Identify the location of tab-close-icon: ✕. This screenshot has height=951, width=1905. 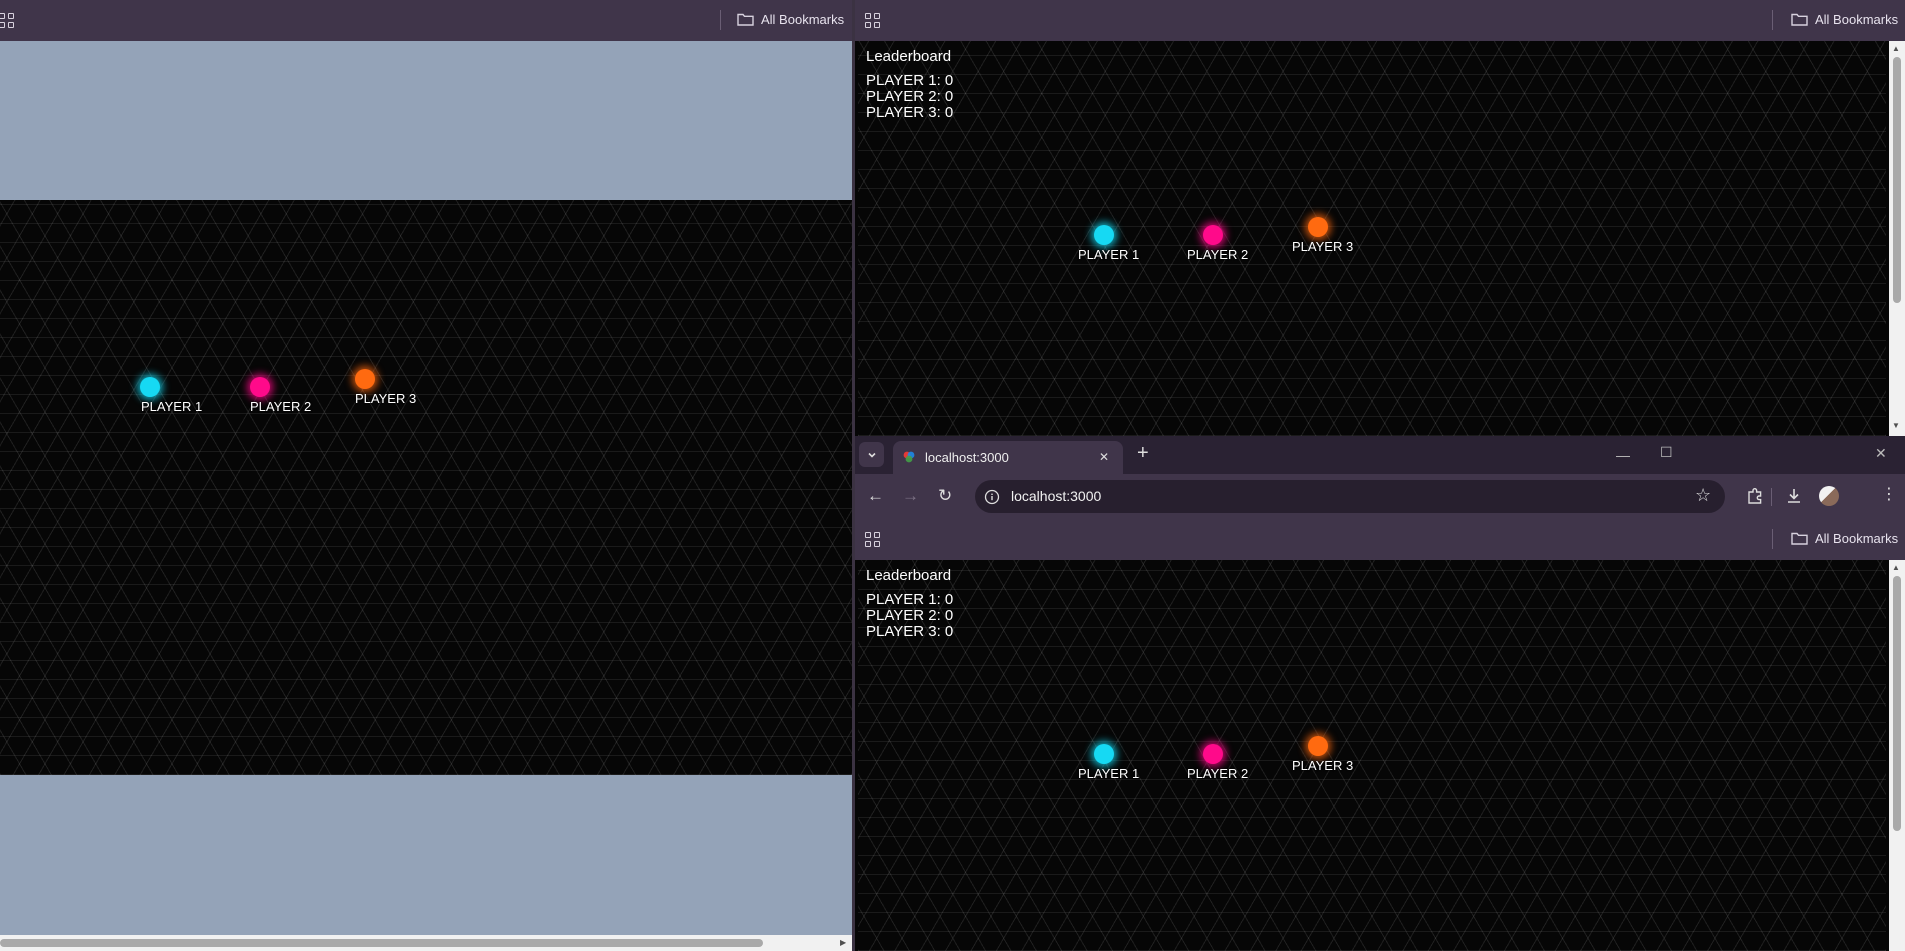
(1104, 457).